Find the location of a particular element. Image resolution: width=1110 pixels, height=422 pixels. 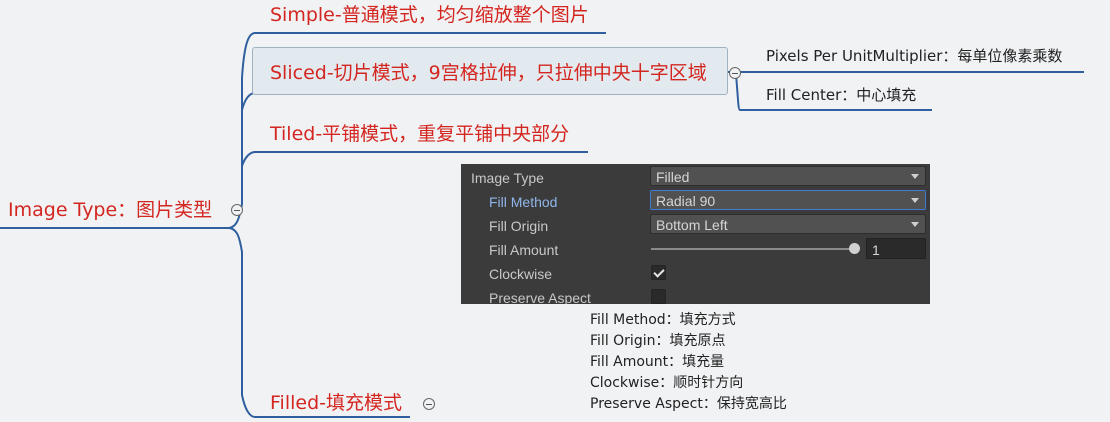

link-fill-center is located at coordinates (738, 92).